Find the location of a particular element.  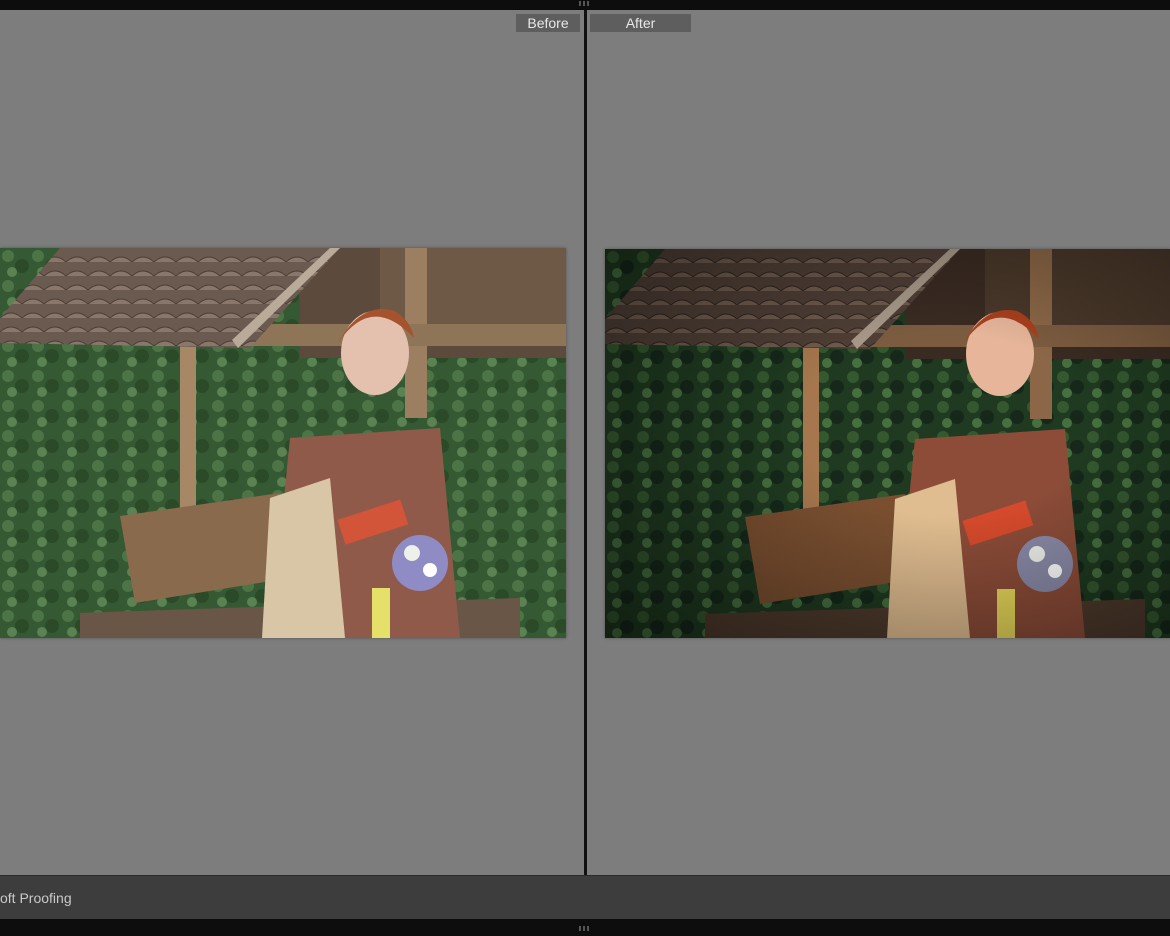

bottom-panel-strip is located at coordinates (585, 927).